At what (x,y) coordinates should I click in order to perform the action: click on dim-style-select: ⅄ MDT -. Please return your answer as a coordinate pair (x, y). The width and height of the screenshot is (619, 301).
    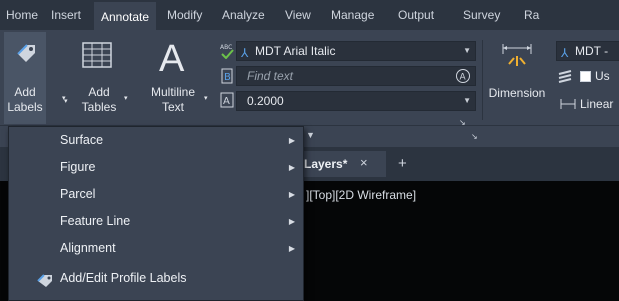
    Looking at the image, I should click on (587, 51).